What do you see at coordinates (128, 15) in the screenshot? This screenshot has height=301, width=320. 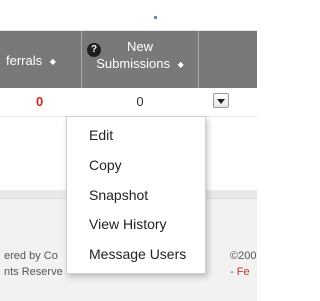 I see `top-strip` at bounding box center [128, 15].